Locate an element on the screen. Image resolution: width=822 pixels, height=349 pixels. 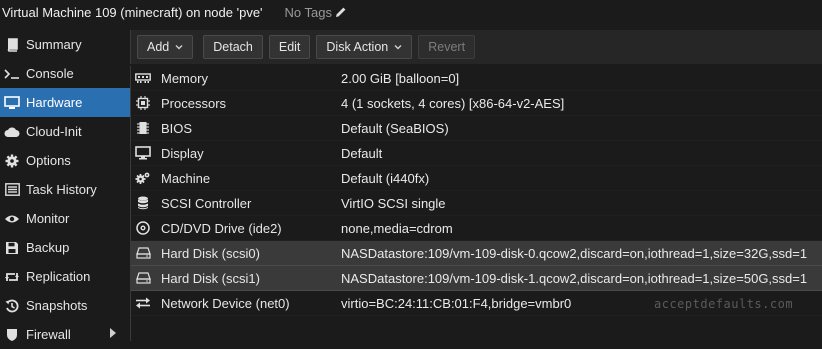
row-value: Default (SeaBIOS) is located at coordinates (395, 128).